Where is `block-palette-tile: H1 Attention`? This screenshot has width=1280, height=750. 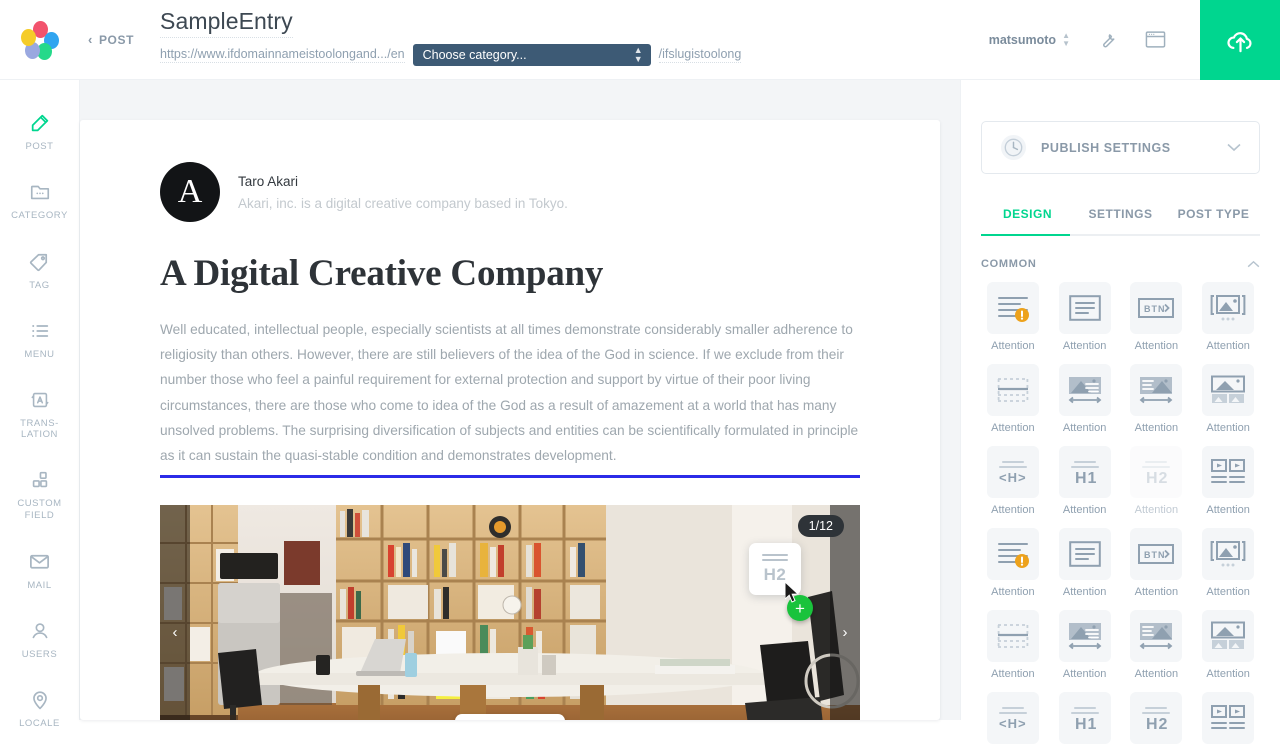
block-palette-tile: H1 Attention is located at coordinates (1085, 481).